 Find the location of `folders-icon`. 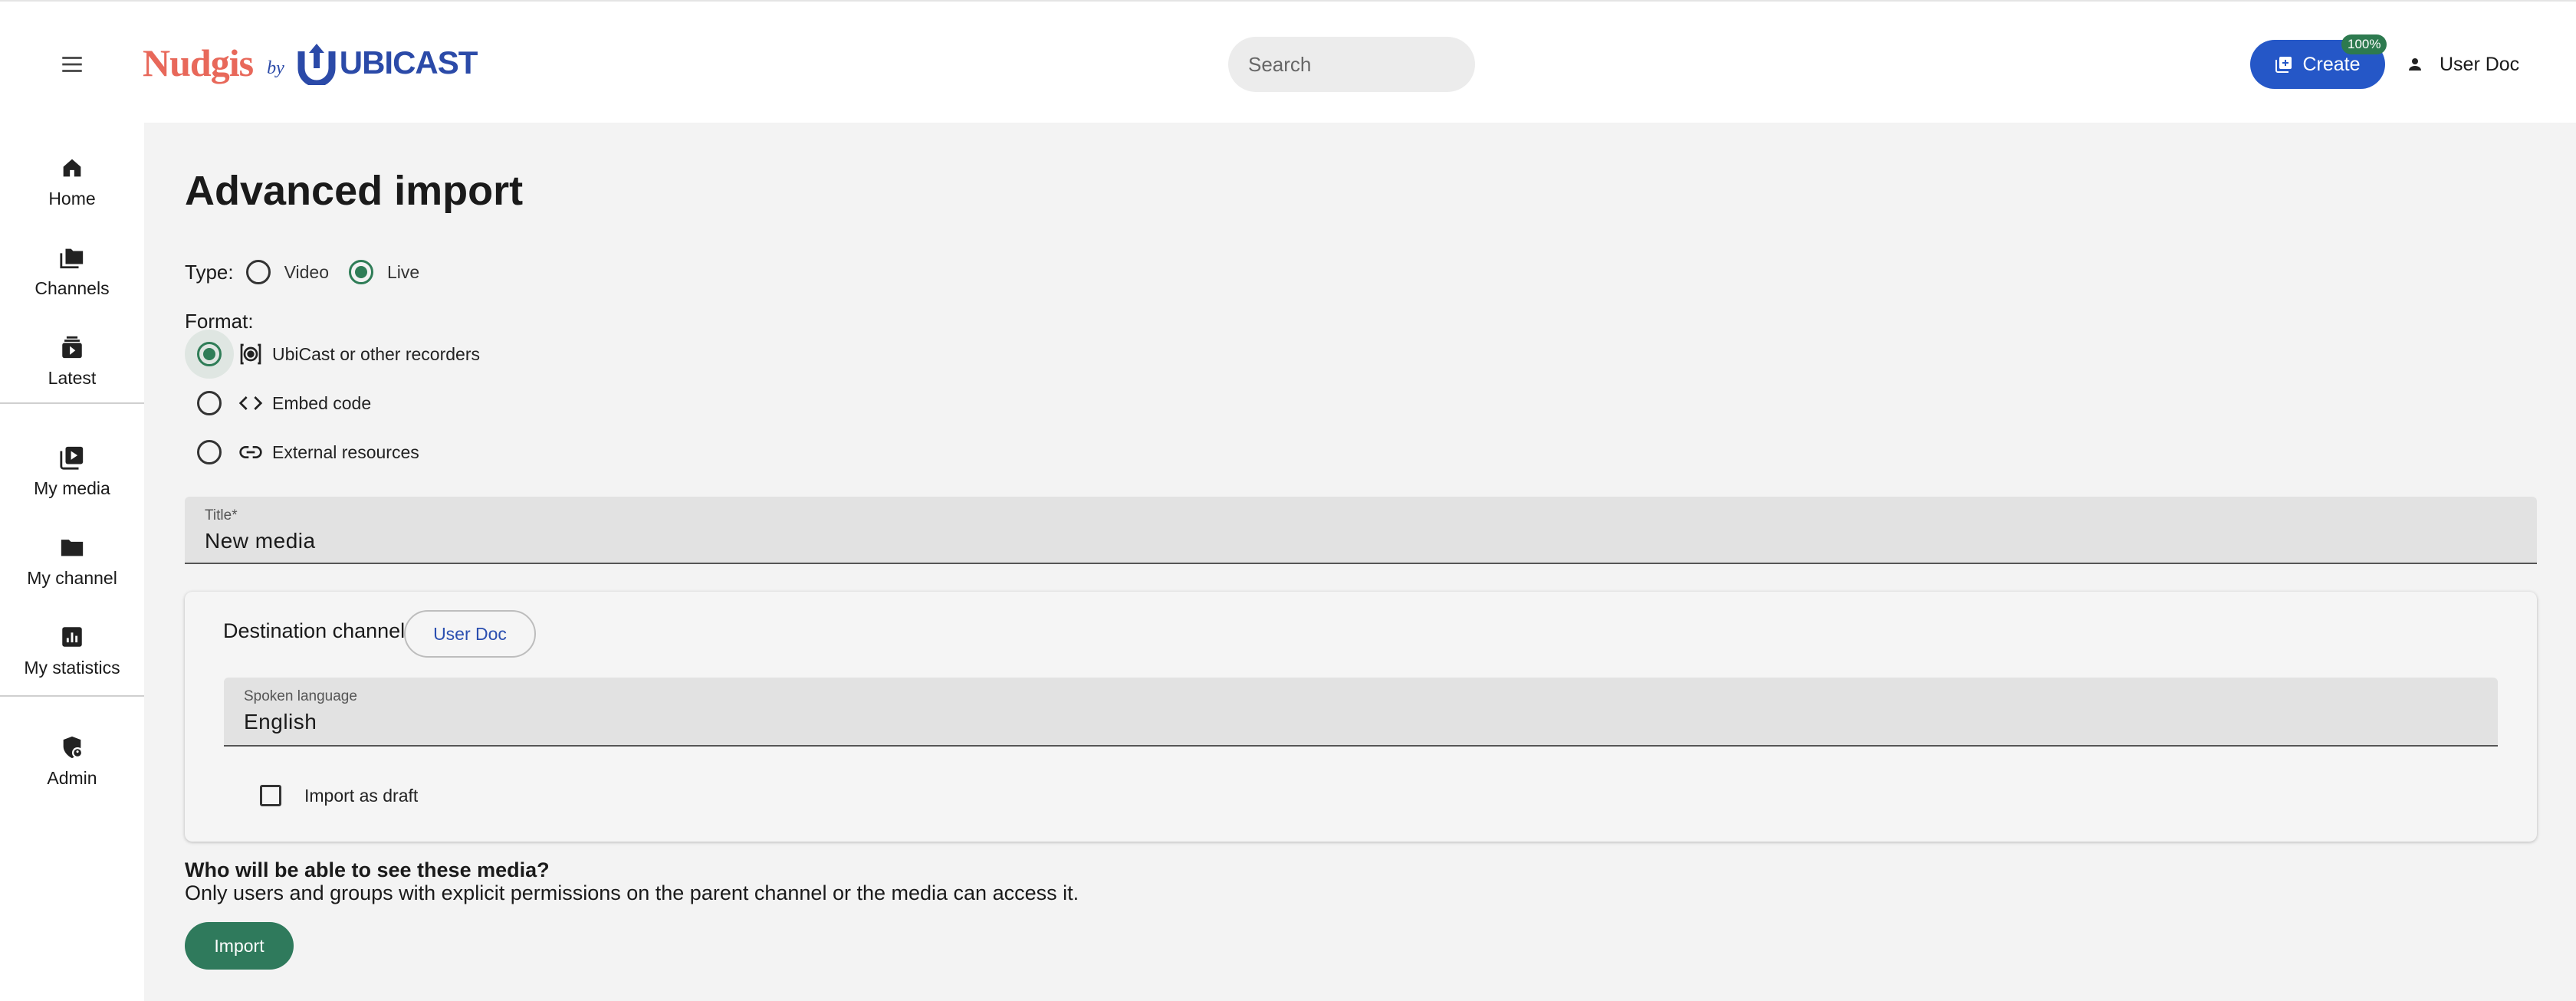

folders-icon is located at coordinates (72, 258).